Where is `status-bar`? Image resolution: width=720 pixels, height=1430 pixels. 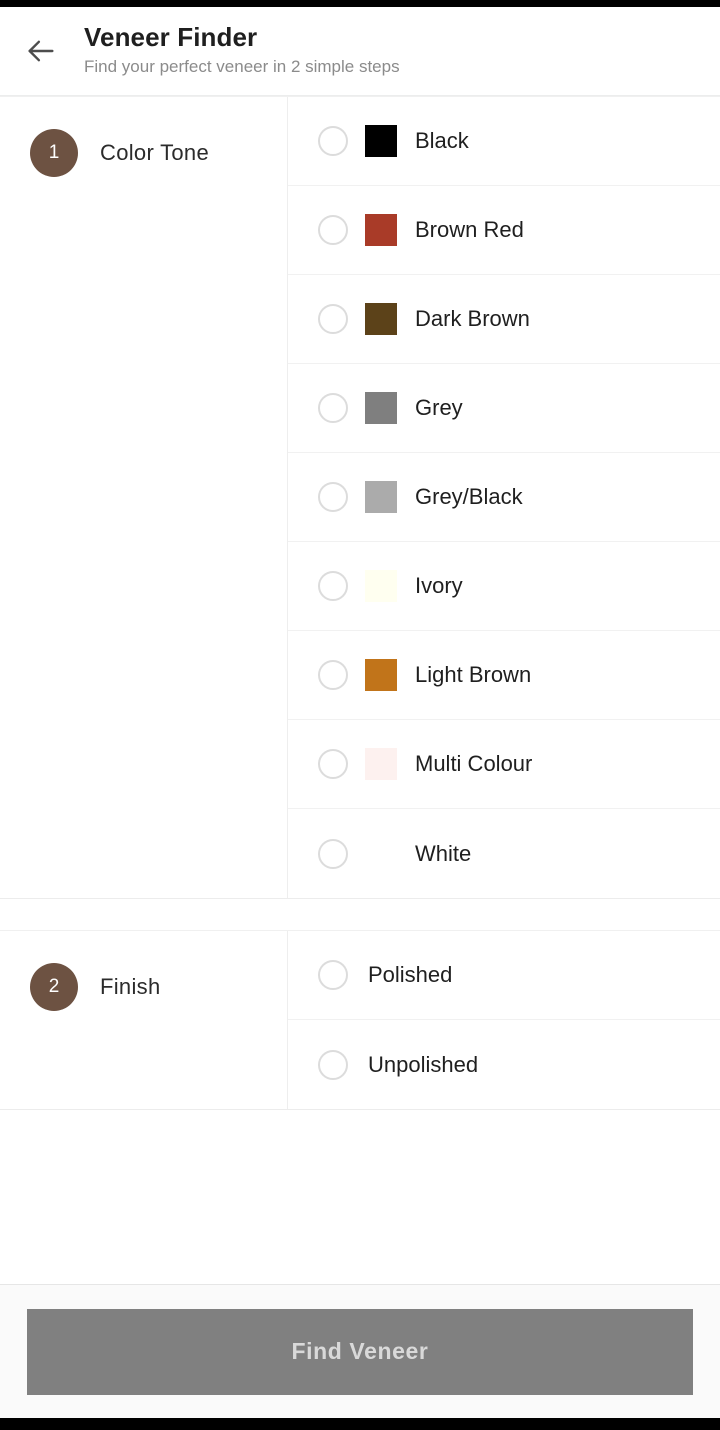
status-bar is located at coordinates (360, 3).